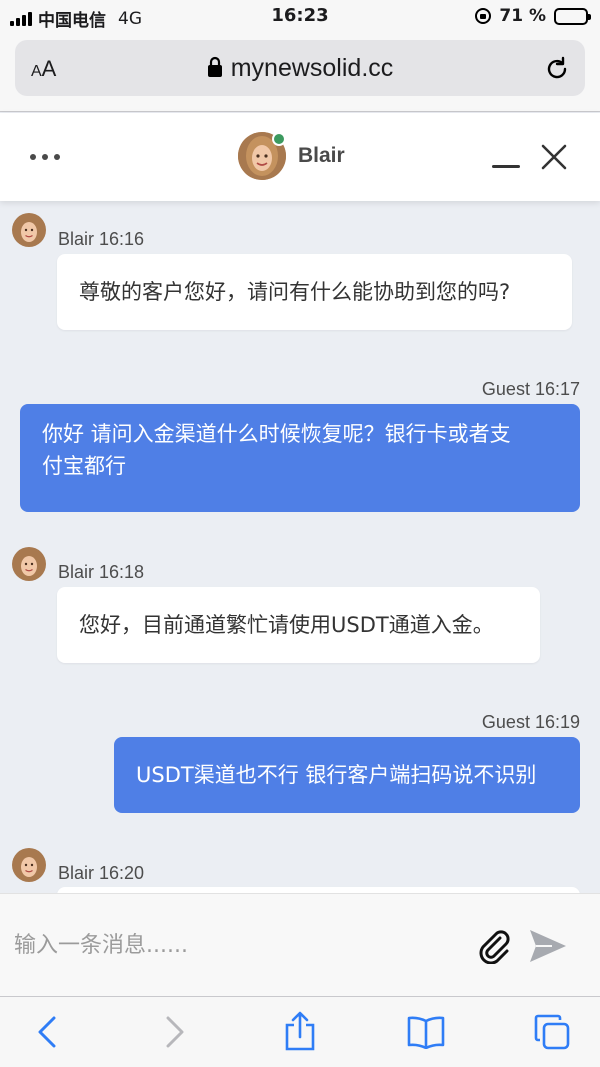 The image size is (600, 1067). What do you see at coordinates (300, 458) in the screenshot?
I see `guest-message-bubble: 你好 请问入金渠道什么时候恢复呢？银行卡或者支 付宝都行` at bounding box center [300, 458].